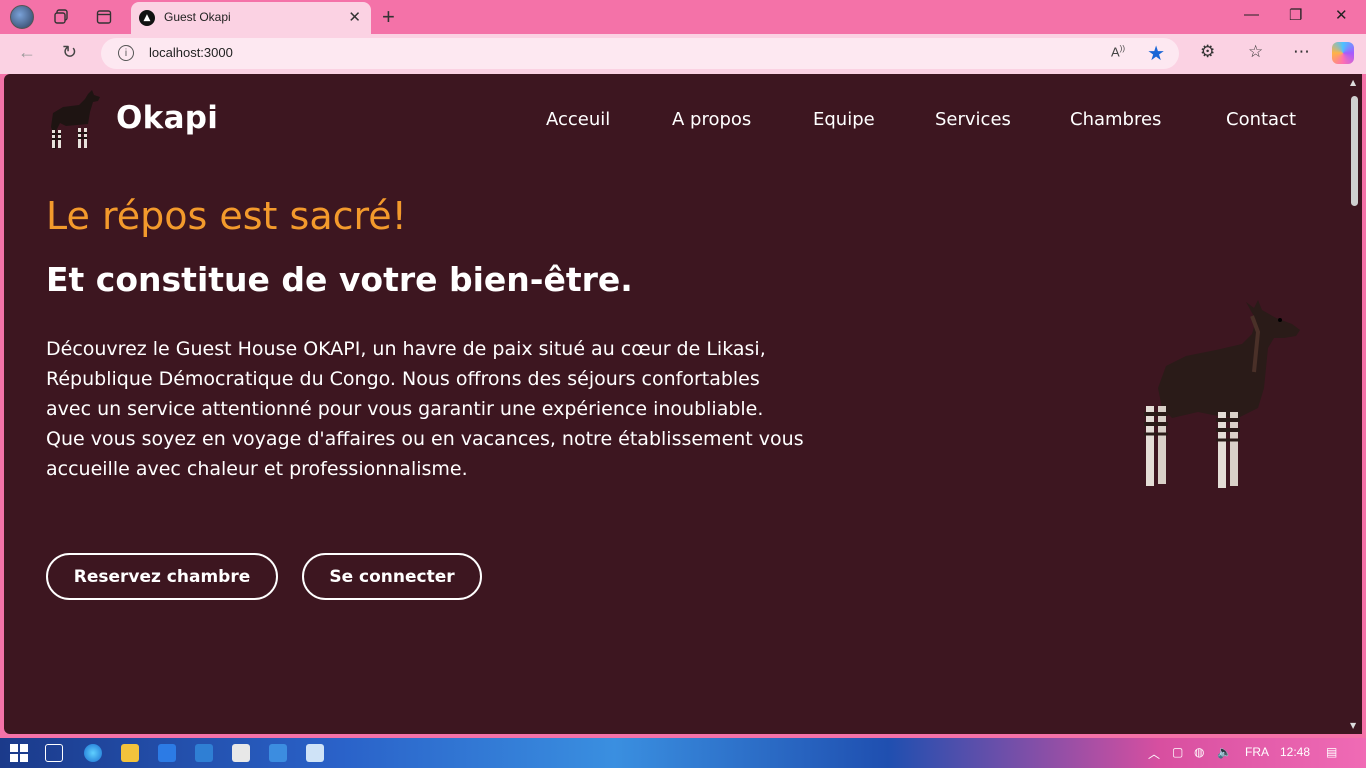  What do you see at coordinates (578, 119) in the screenshot?
I see `nav-acceuil: Acceuil` at bounding box center [578, 119].